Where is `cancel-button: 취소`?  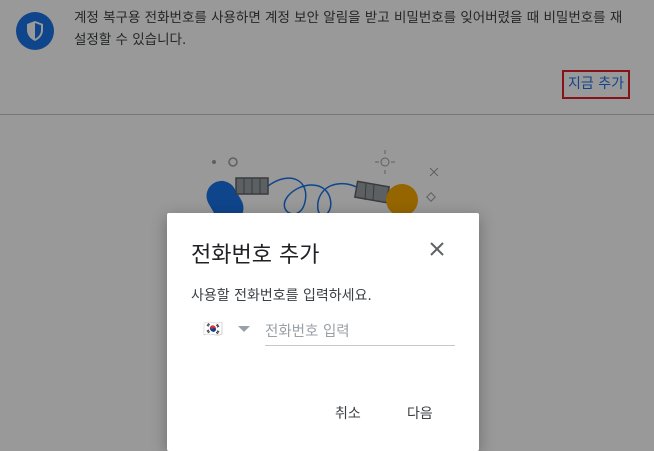
cancel-button: 취소 is located at coordinates (348, 413).